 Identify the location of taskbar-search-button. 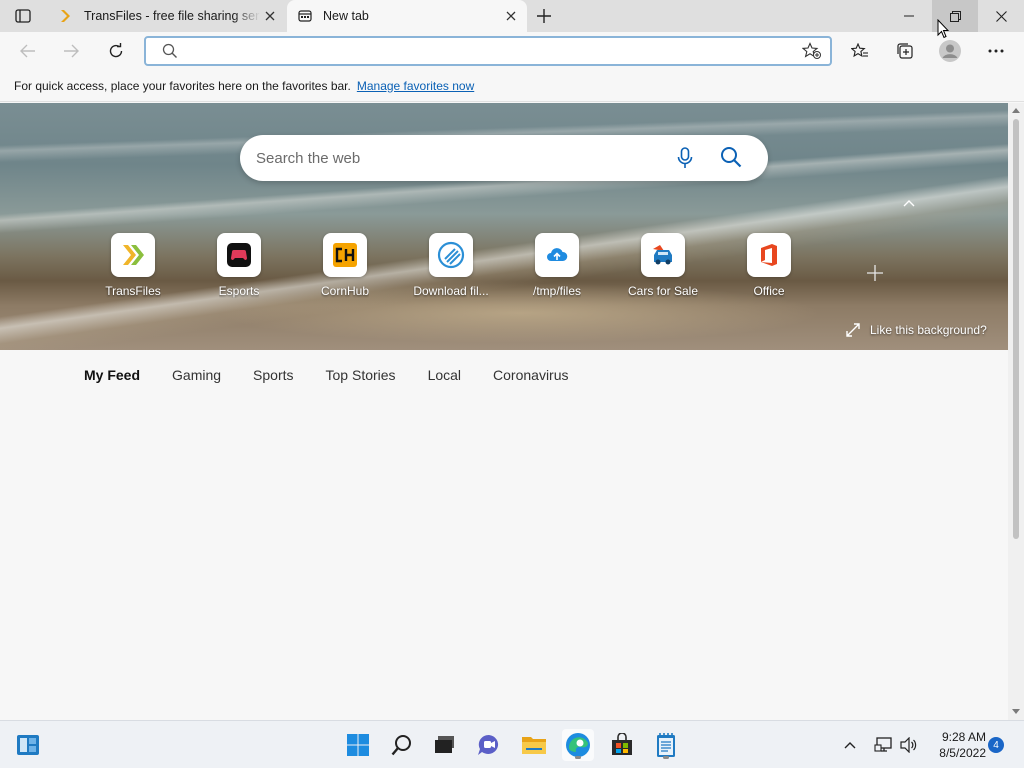
(402, 745).